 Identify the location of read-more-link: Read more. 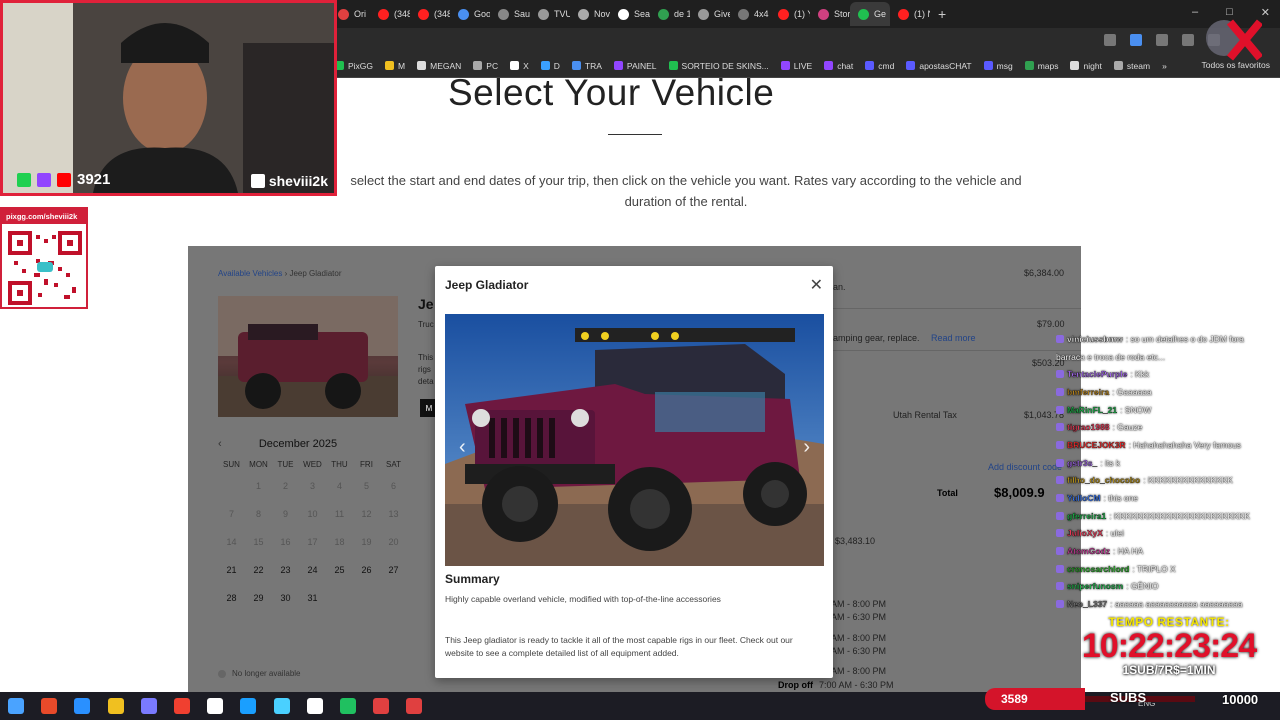
(953, 338).